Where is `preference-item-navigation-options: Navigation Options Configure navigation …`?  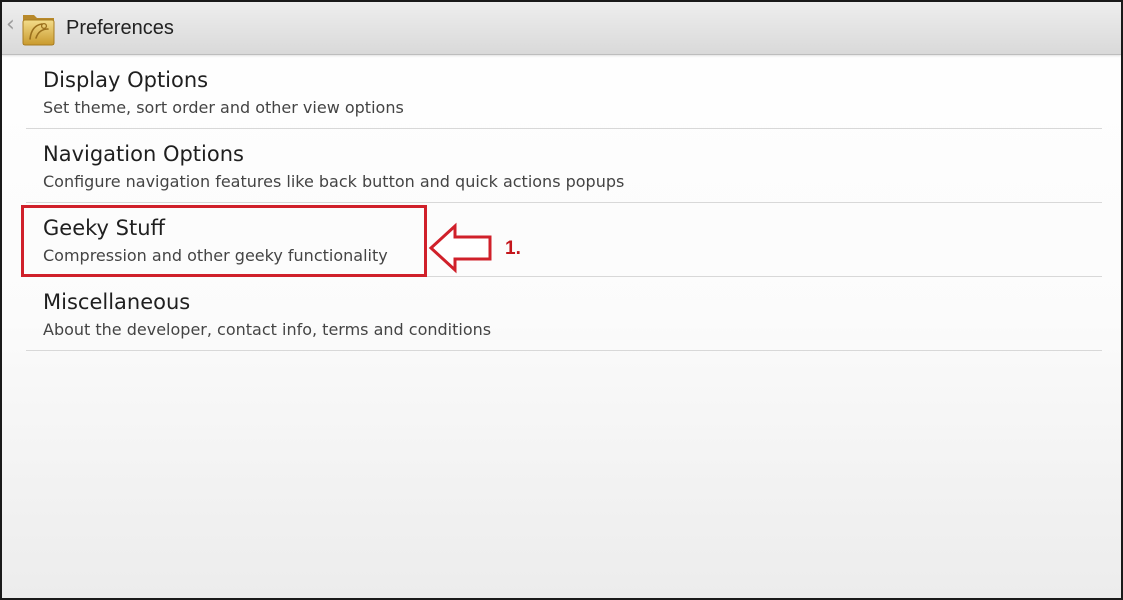
preference-item-navigation-options: Navigation Options Configure navigation … is located at coordinates (564, 166).